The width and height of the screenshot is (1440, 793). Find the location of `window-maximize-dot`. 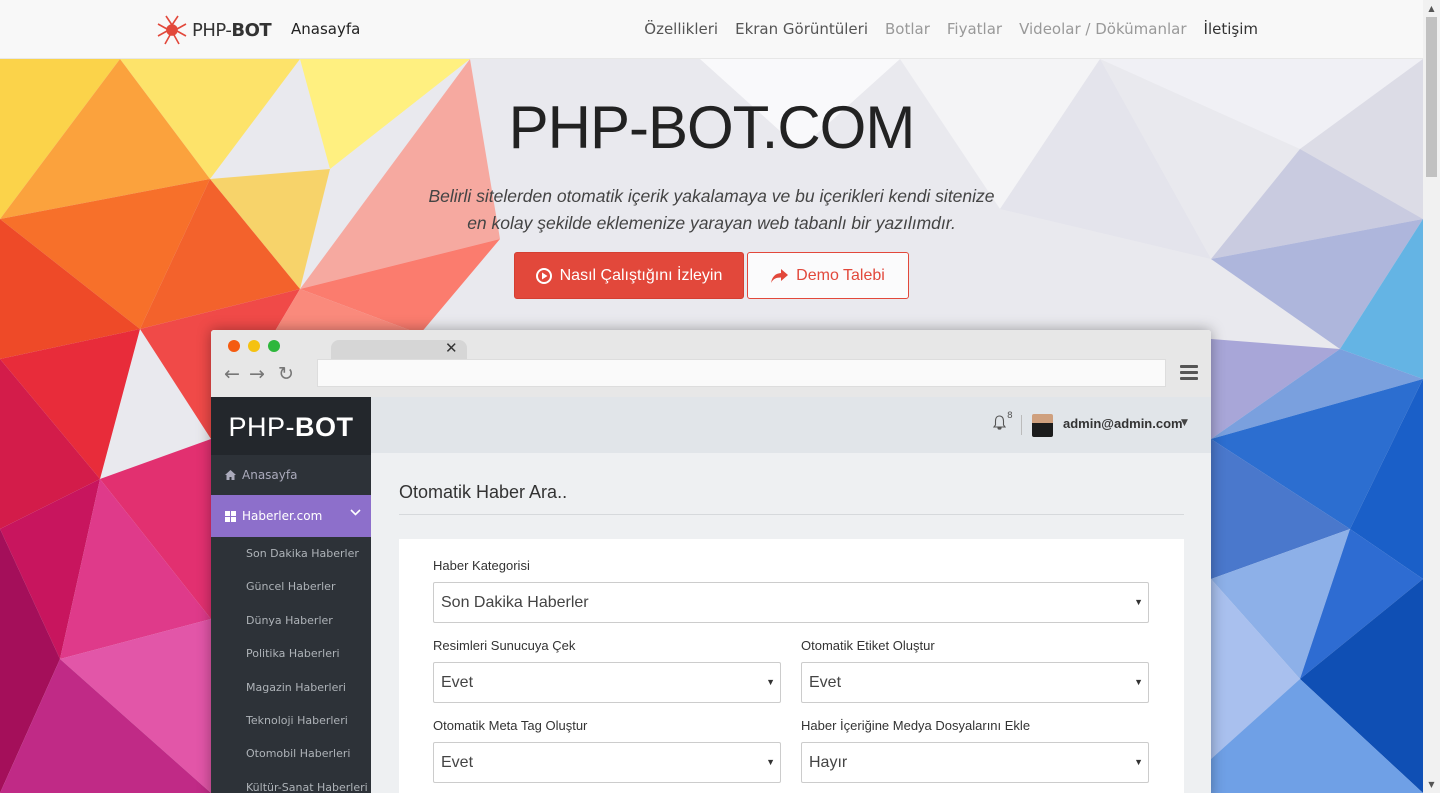

window-maximize-dot is located at coordinates (274, 346).